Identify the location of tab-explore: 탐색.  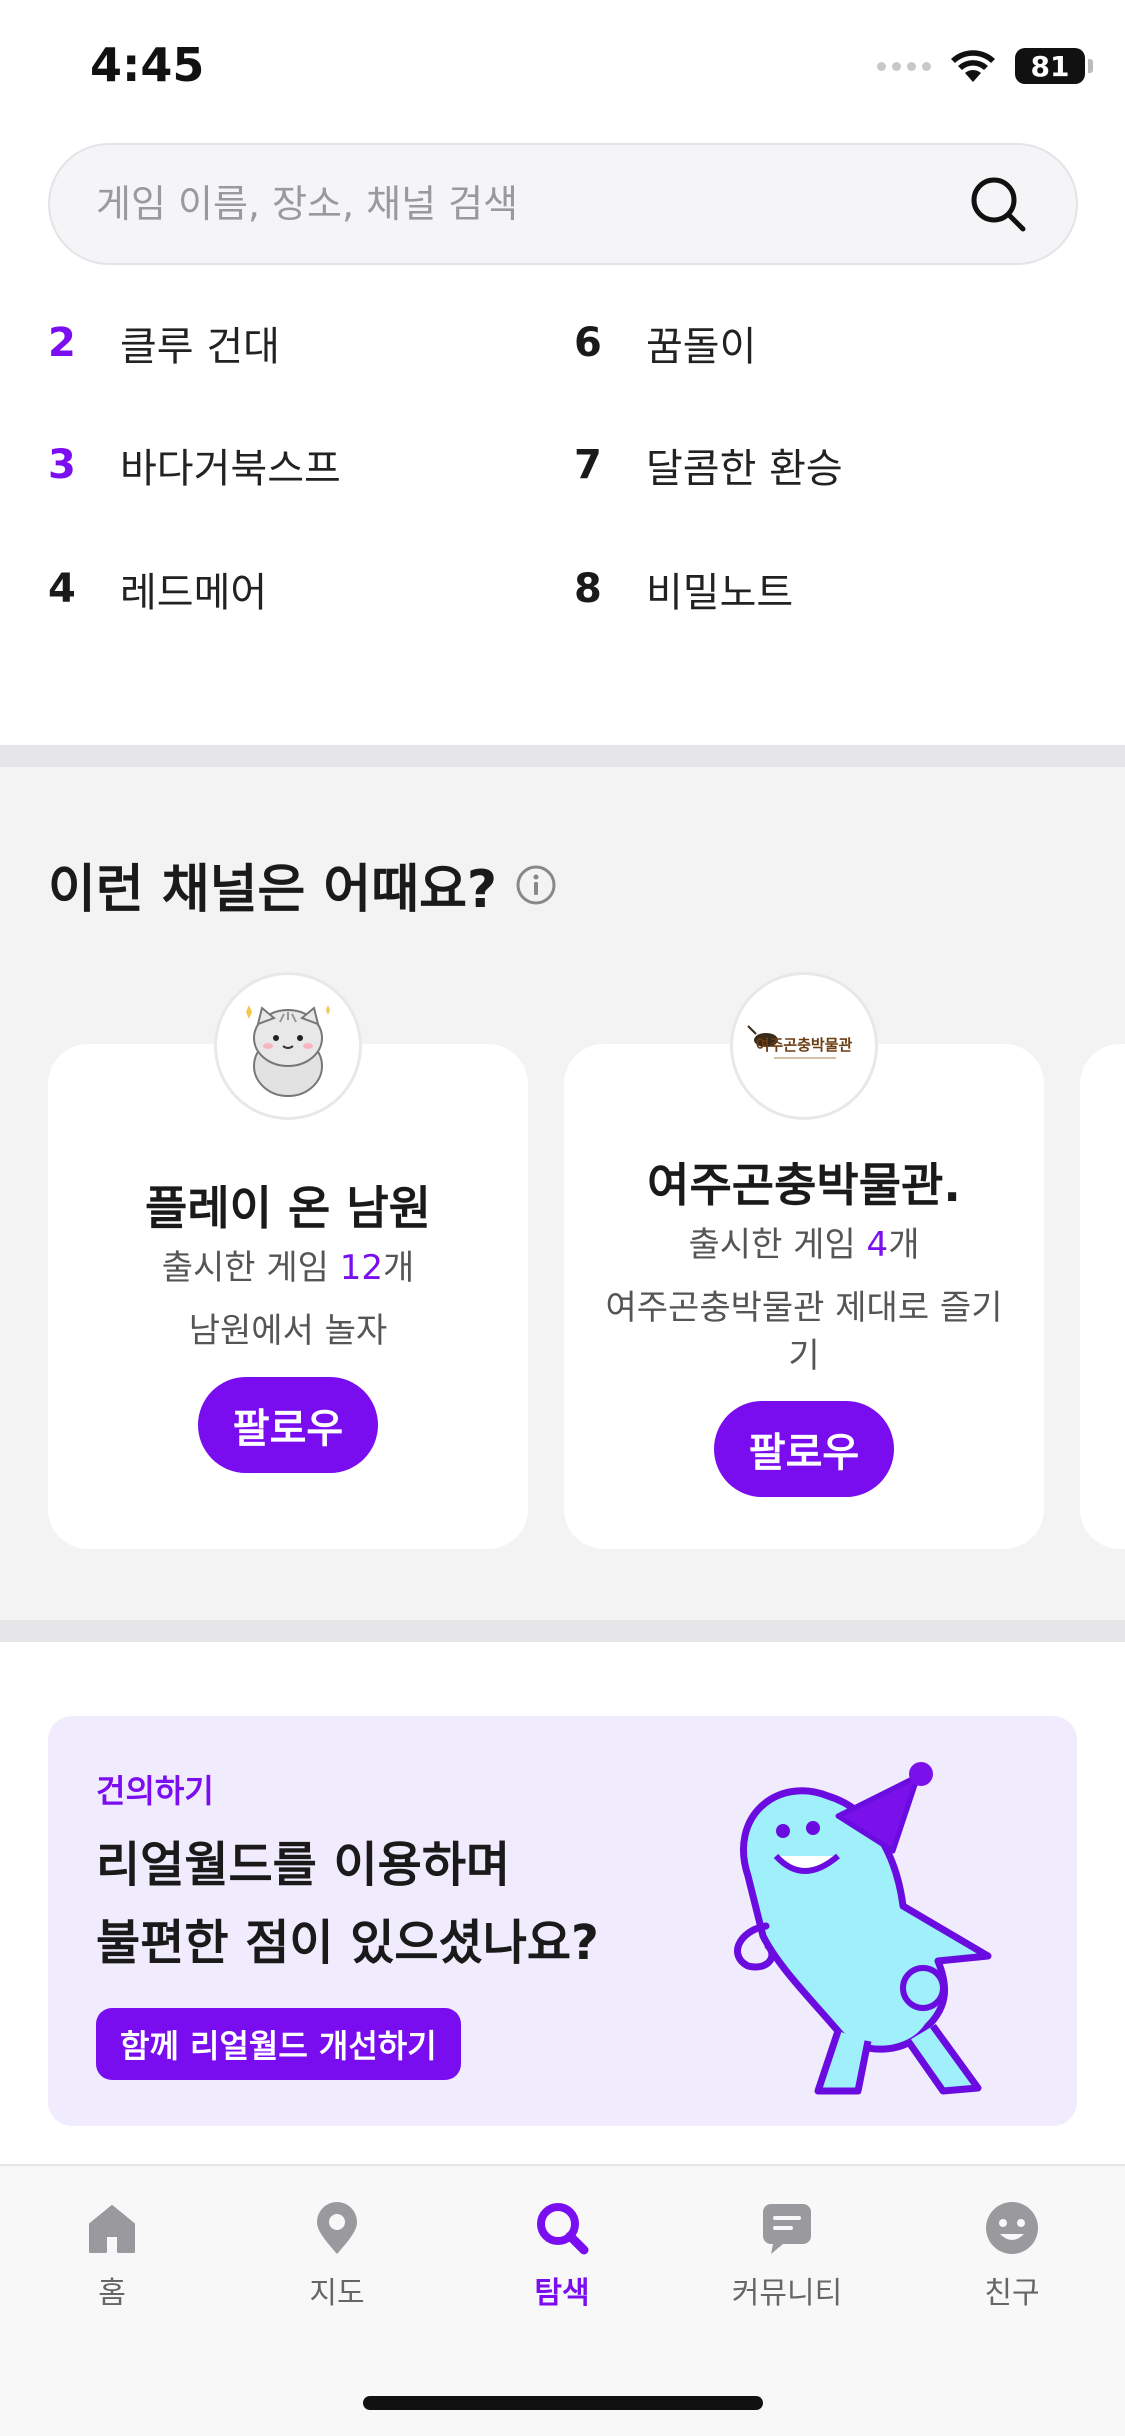
(562, 2255).